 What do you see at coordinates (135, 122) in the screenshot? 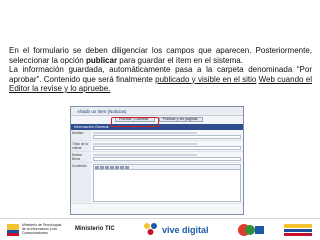
I see `publish-highlight` at bounding box center [135, 122].